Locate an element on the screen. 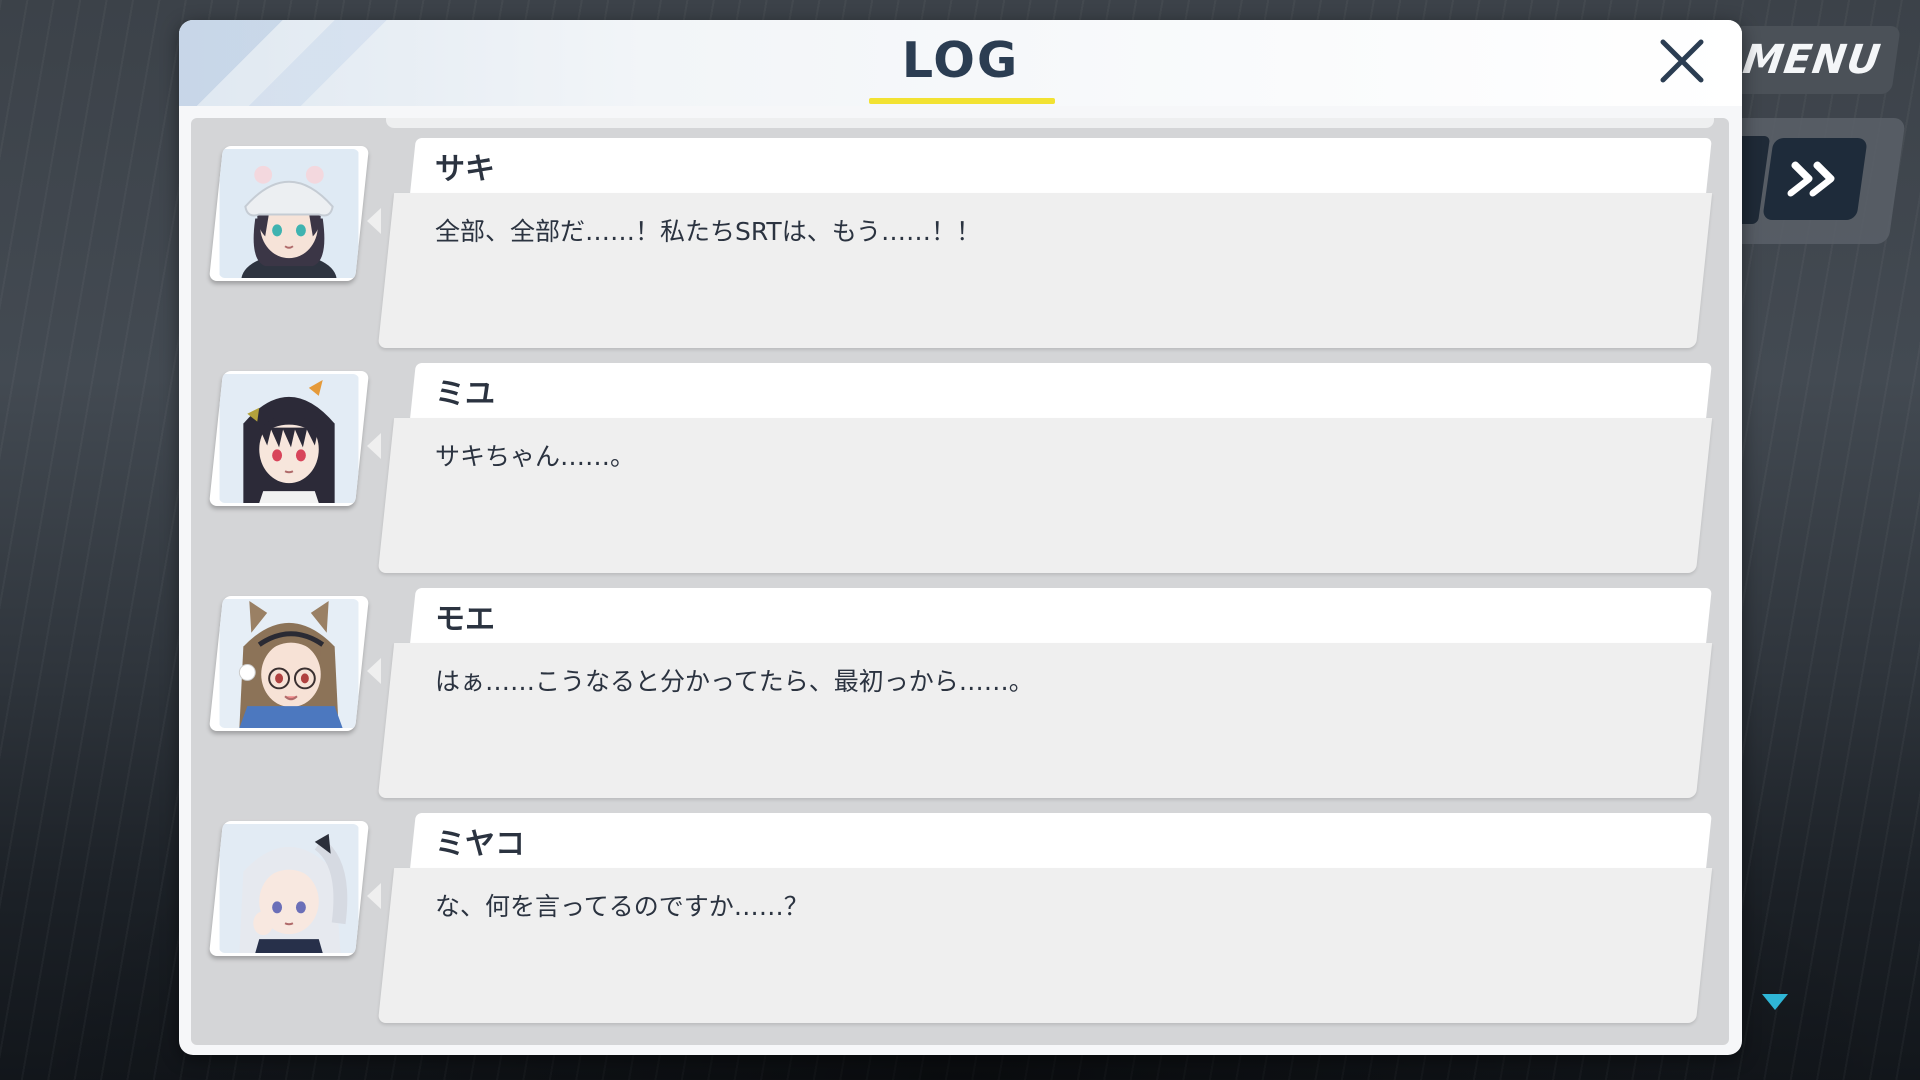  log-header: LOG is located at coordinates (960, 63).